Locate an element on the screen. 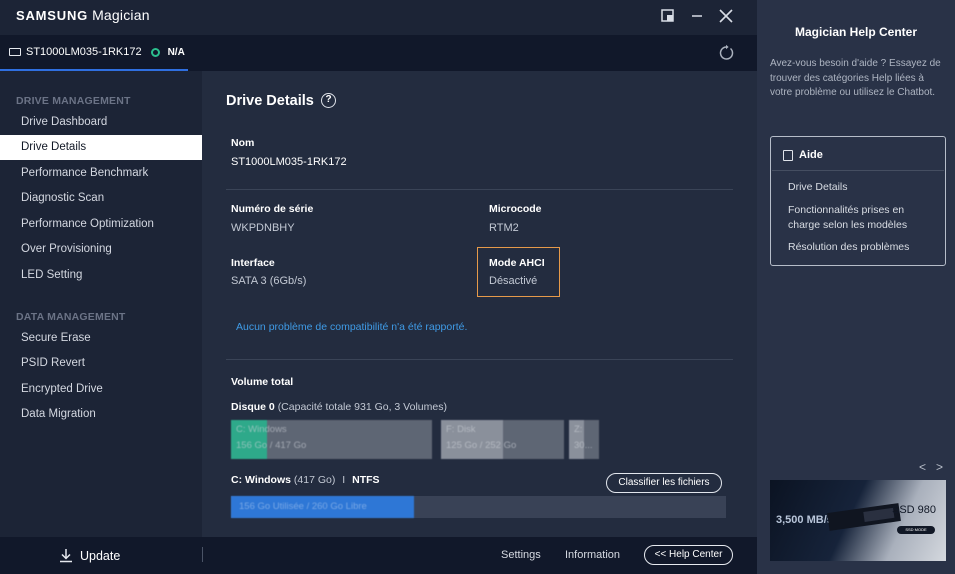 This screenshot has width=955, height=574. sidebar-item-over-provisioning: Over Provisioning is located at coordinates (101, 249).